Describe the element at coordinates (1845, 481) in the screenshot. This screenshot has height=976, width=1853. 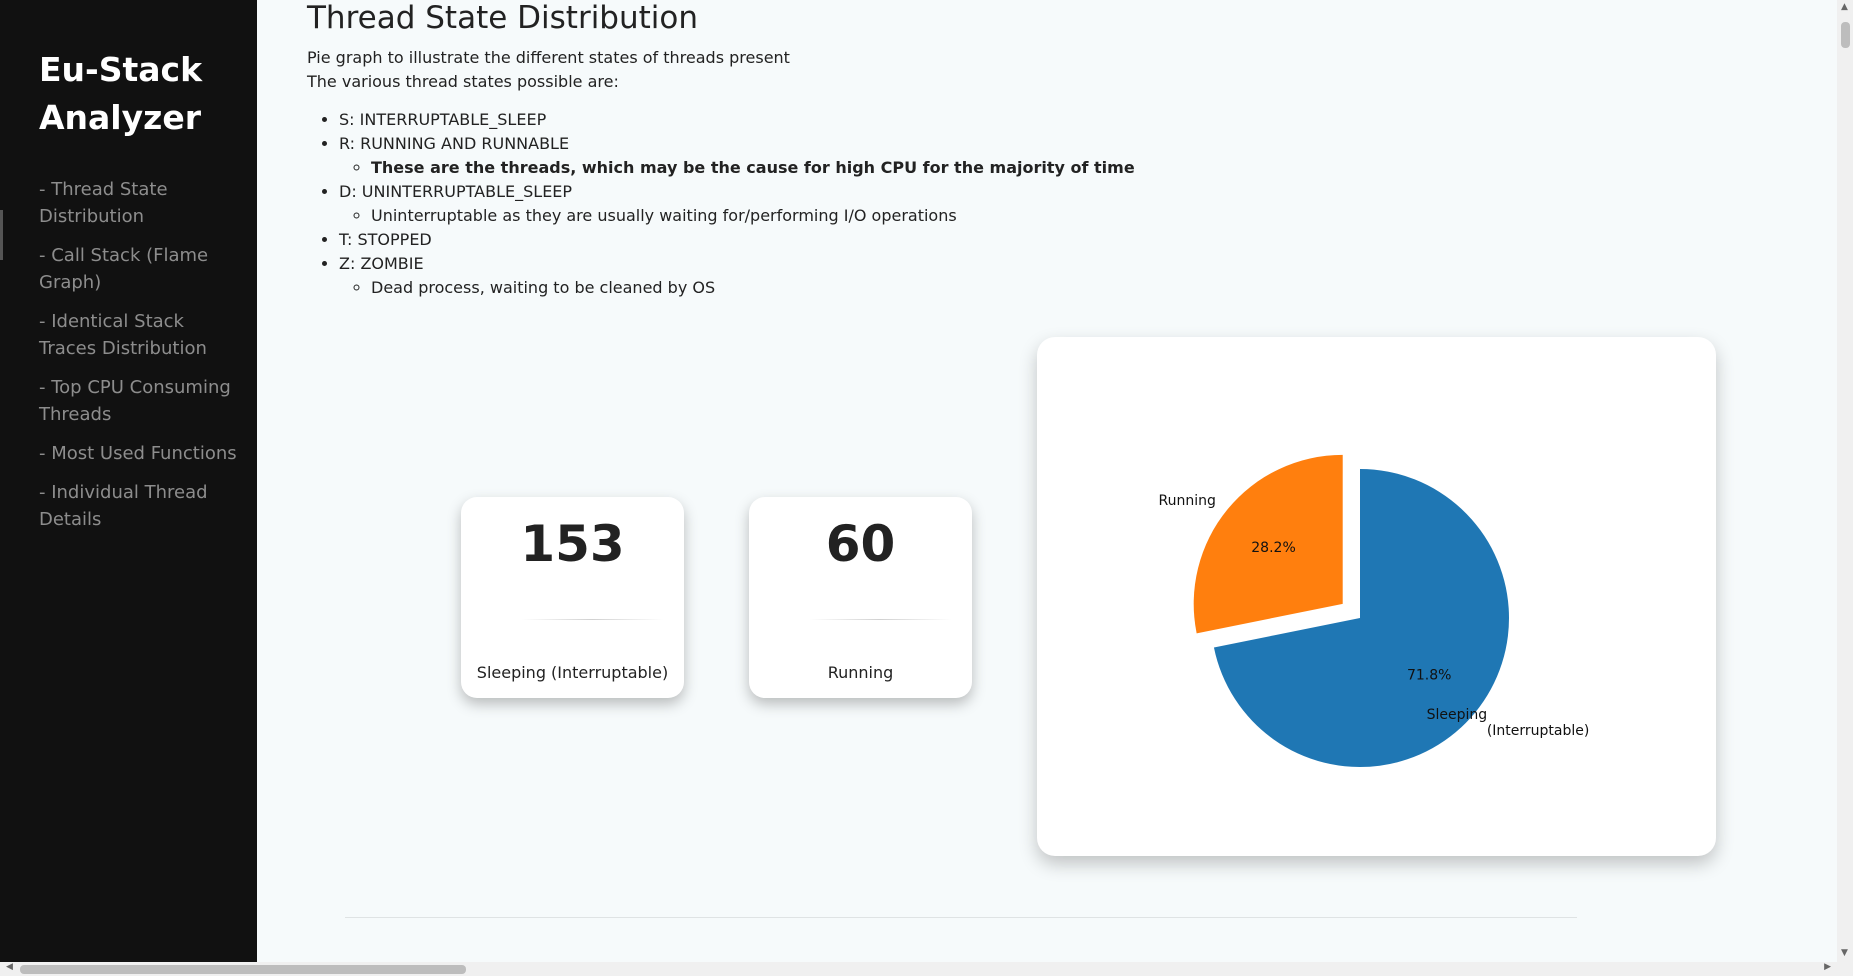
I see `vertical-scrollbar: ▲ ▼` at that location.